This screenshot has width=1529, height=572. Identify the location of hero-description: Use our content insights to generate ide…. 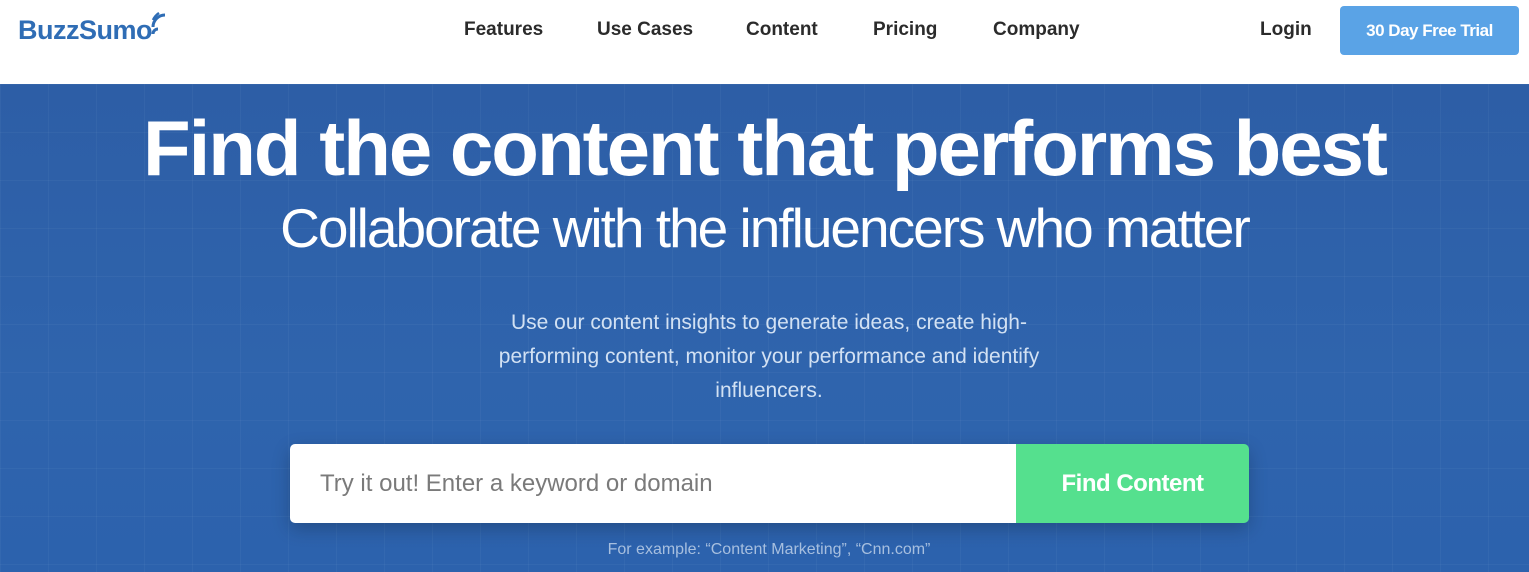
(769, 356).